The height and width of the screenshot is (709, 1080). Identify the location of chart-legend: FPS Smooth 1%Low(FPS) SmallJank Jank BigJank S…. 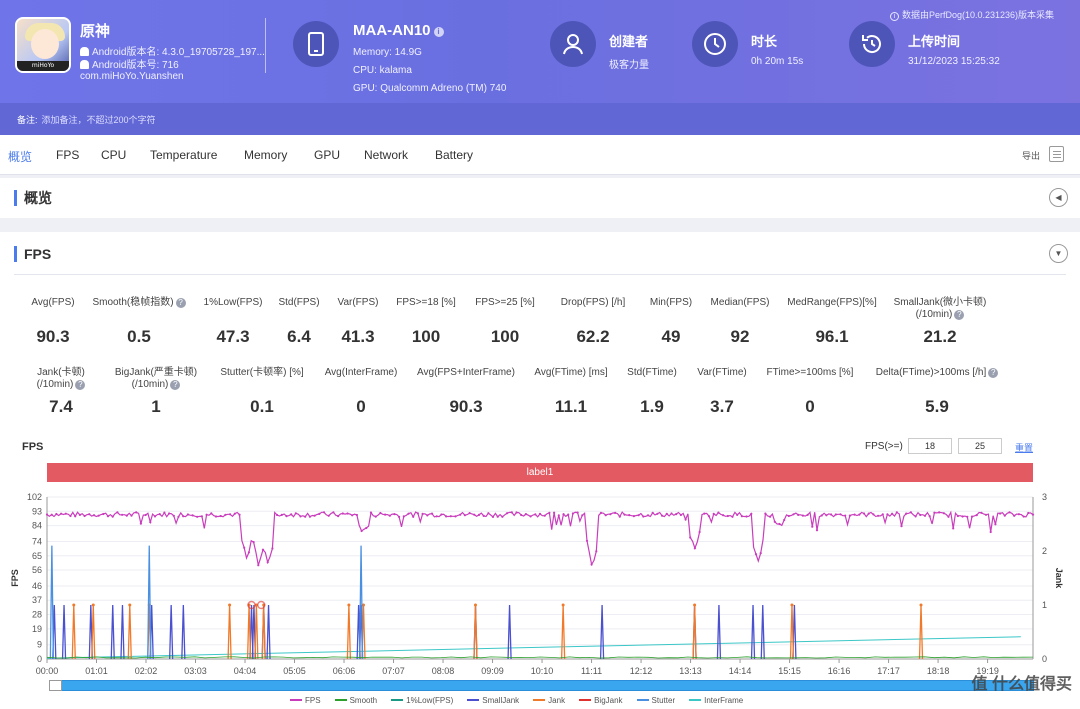
(523, 700).